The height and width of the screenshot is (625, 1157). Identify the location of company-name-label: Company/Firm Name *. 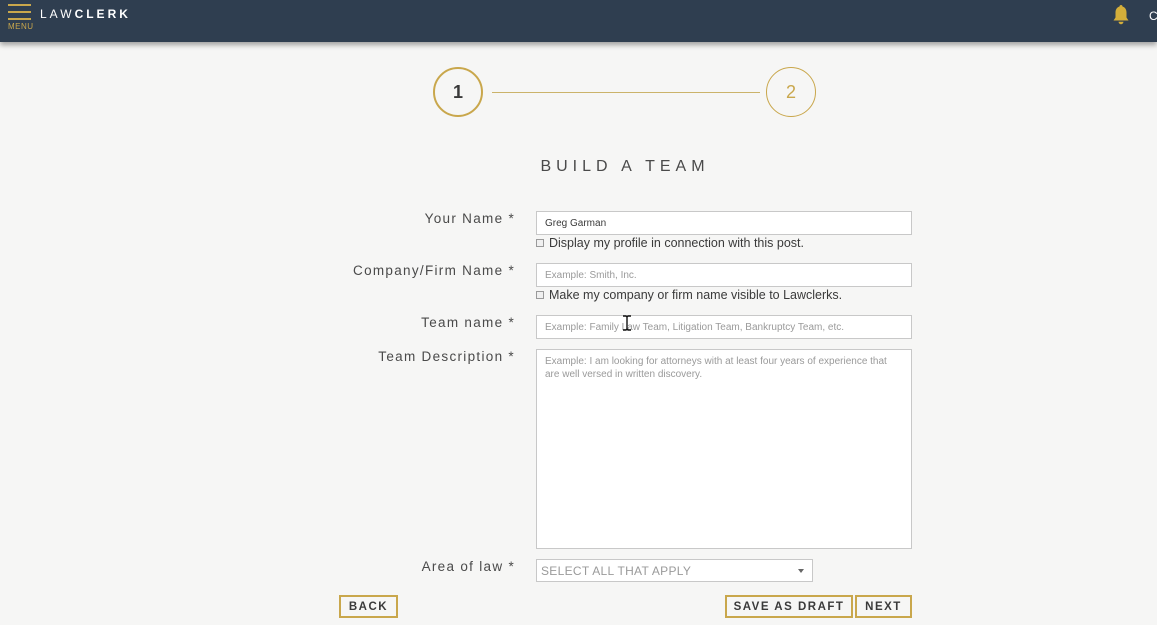
(434, 270).